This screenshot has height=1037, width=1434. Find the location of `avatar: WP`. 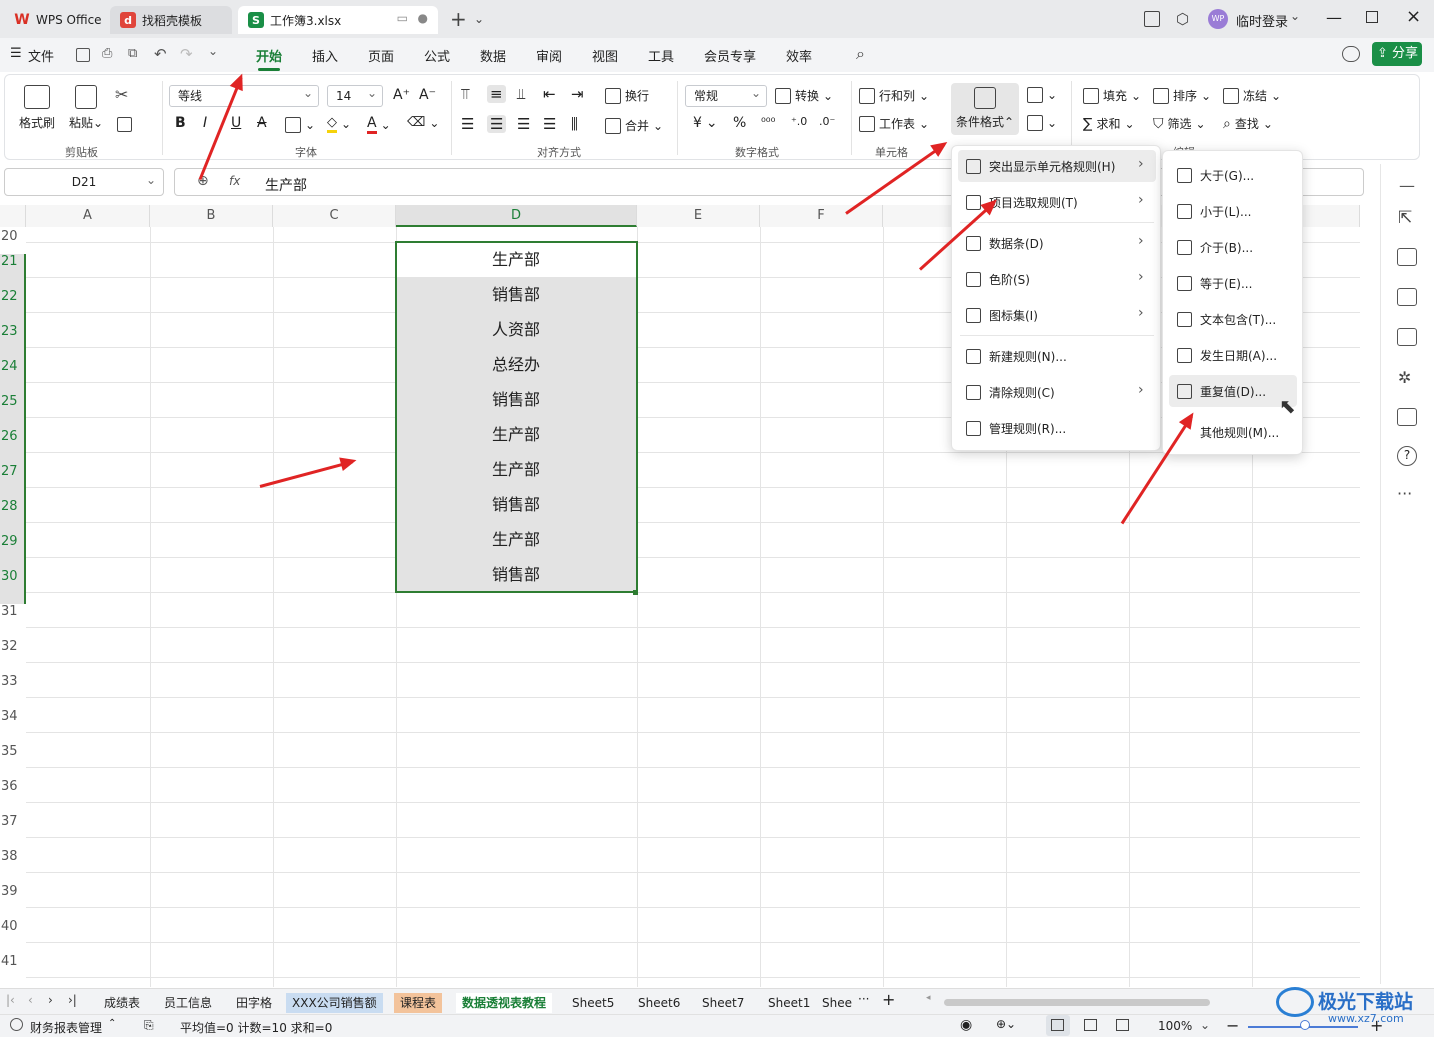

avatar: WP is located at coordinates (1218, 19).